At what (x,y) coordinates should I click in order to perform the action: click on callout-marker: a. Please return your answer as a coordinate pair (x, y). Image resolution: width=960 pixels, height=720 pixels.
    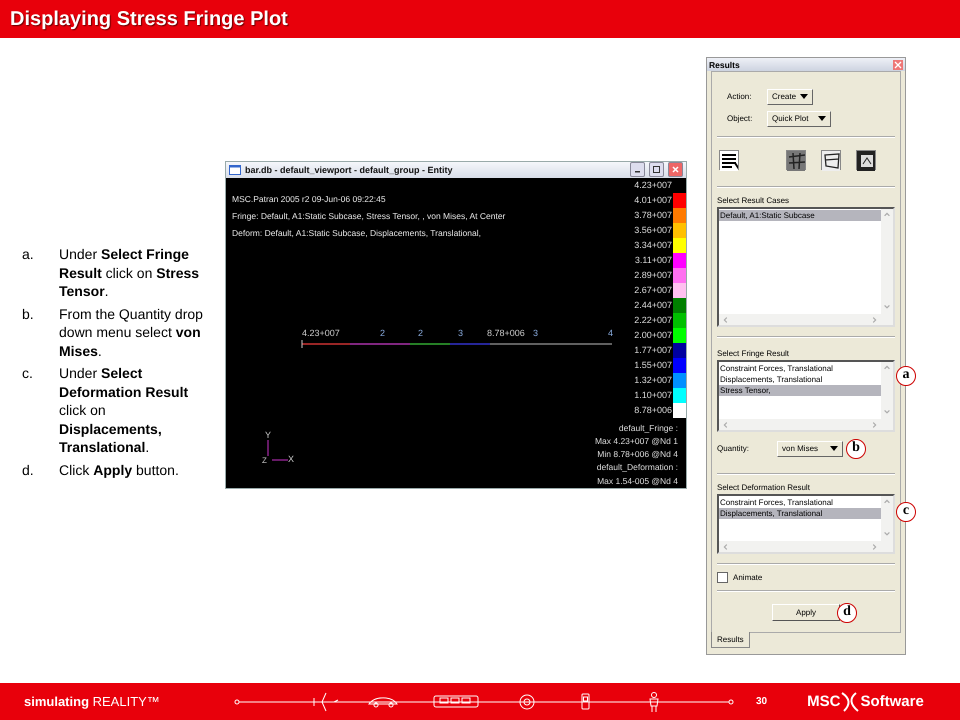
    Looking at the image, I should click on (906, 376).